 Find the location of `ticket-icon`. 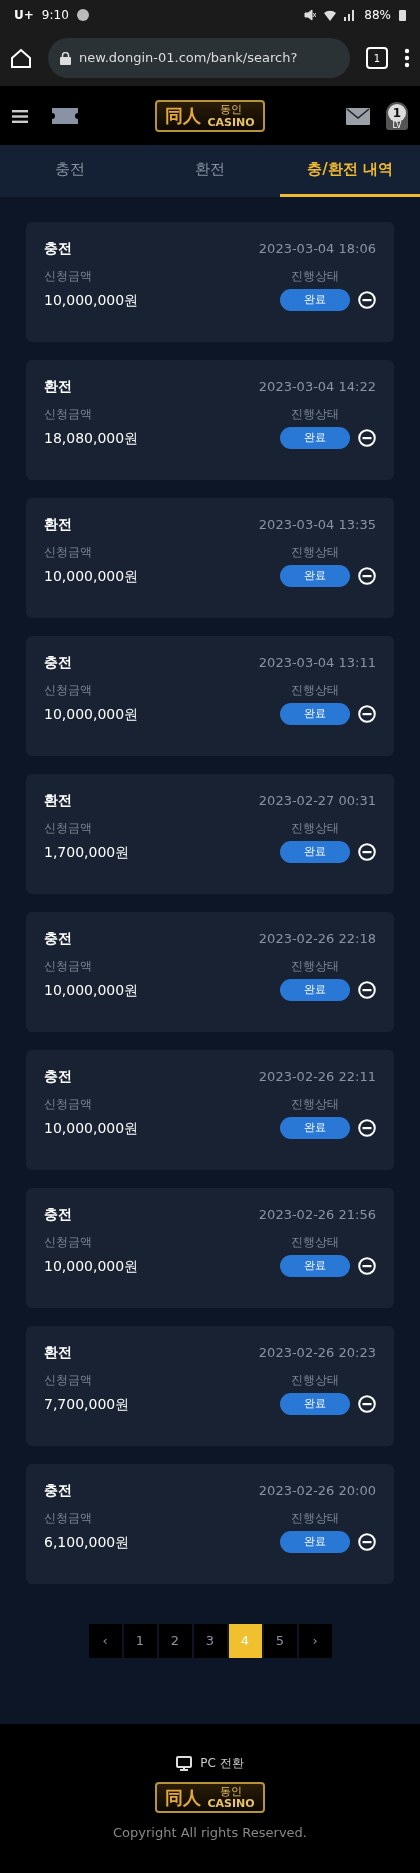

ticket-icon is located at coordinates (65, 116).